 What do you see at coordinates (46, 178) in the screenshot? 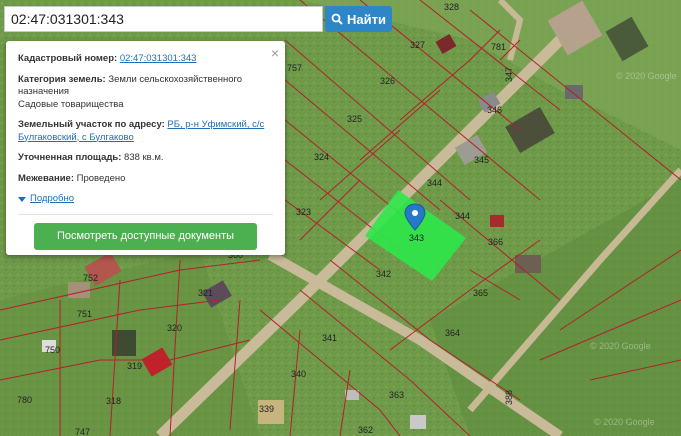
I see `survey-label: Межевание:` at bounding box center [46, 178].